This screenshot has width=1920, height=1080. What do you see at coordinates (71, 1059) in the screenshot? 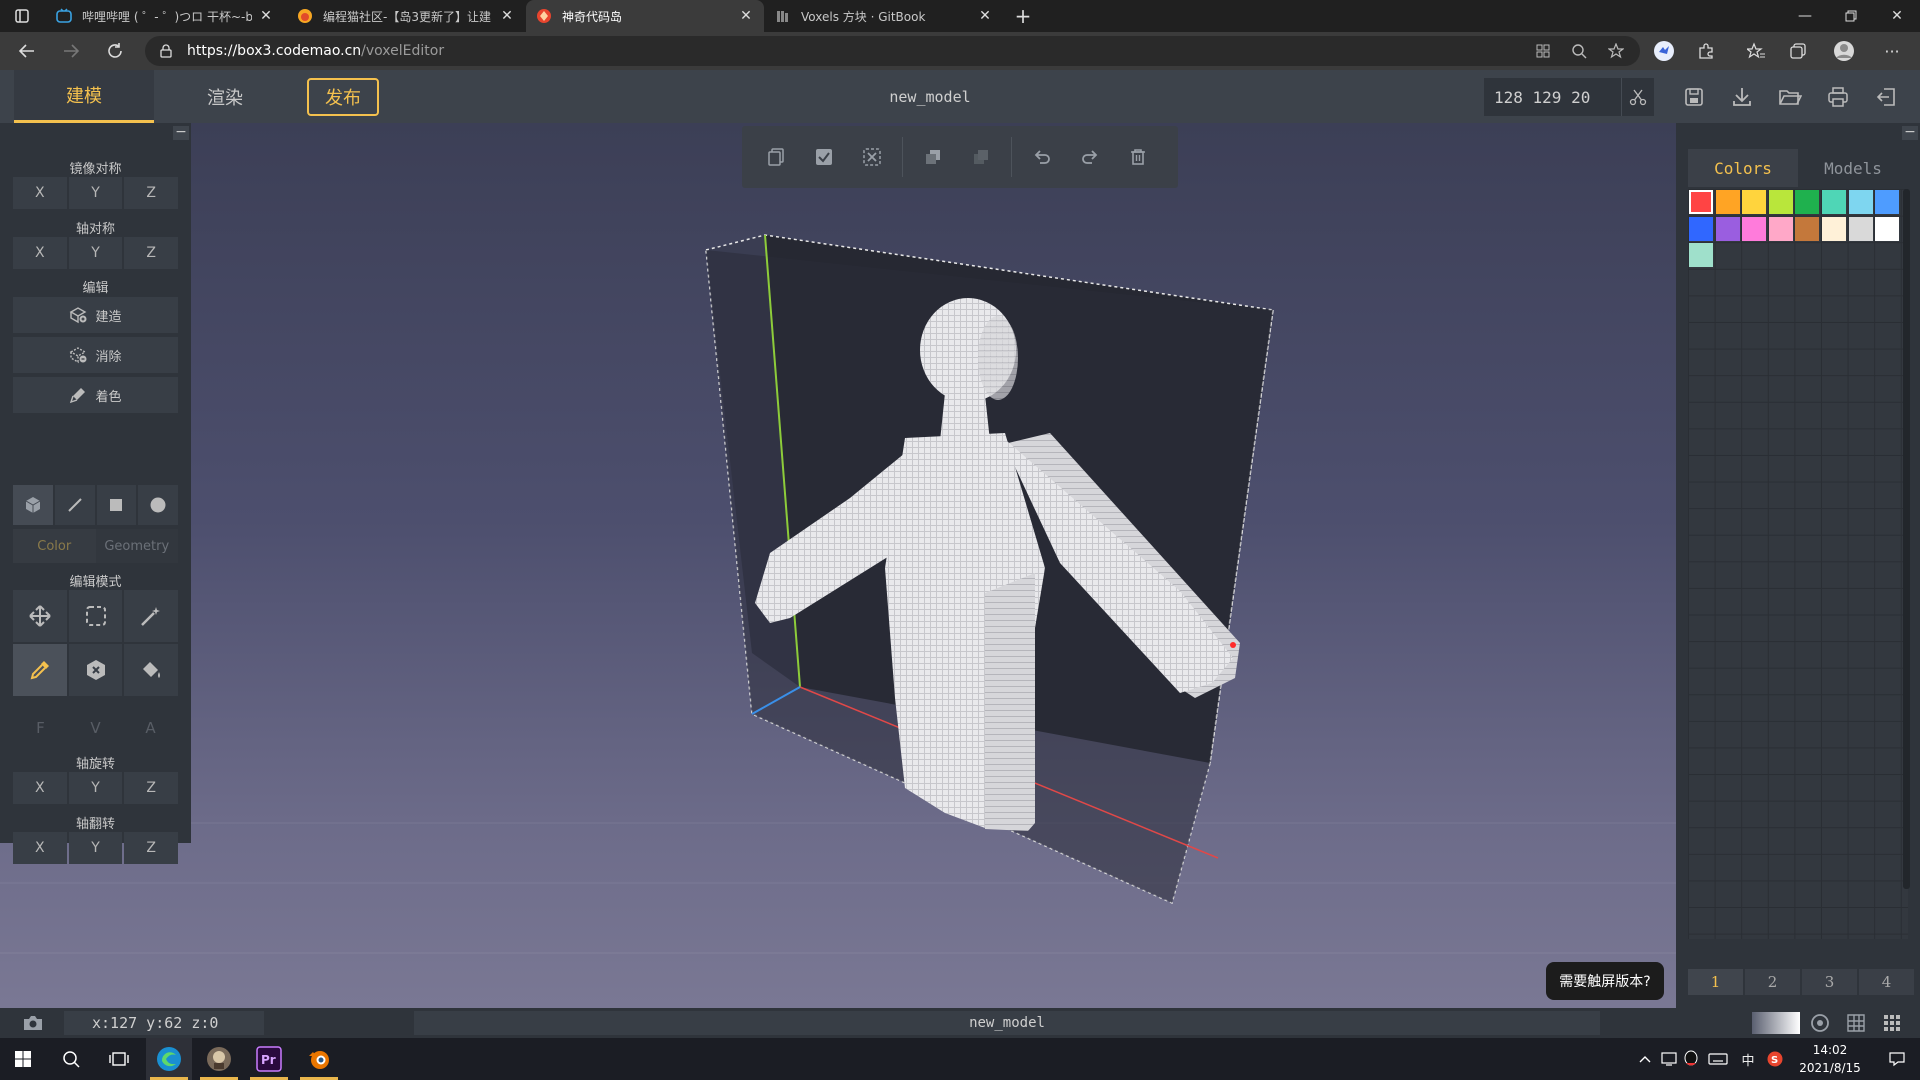
I see `search-icon` at bounding box center [71, 1059].